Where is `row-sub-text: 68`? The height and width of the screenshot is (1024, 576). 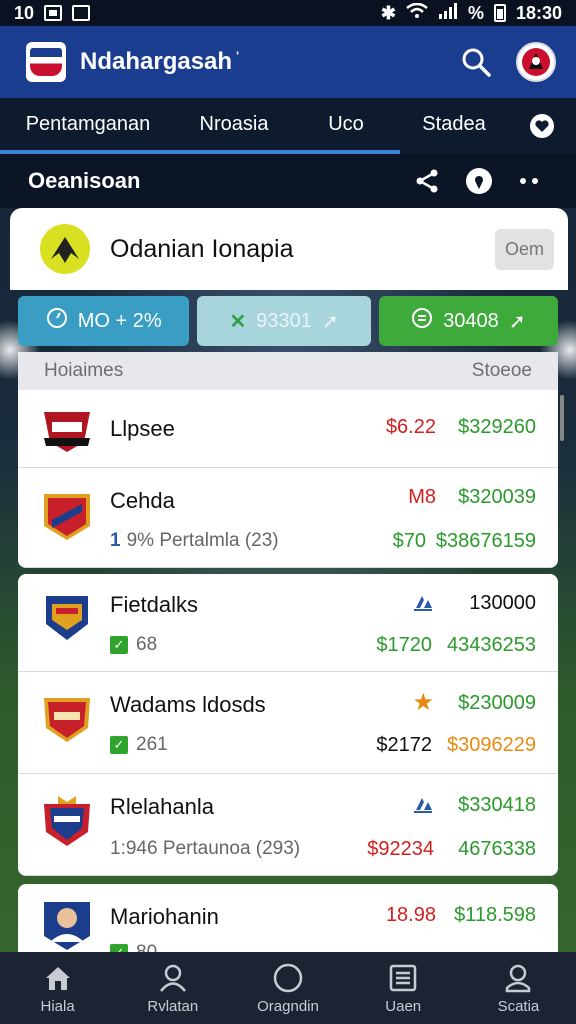 row-sub-text: 68 is located at coordinates (147, 644).